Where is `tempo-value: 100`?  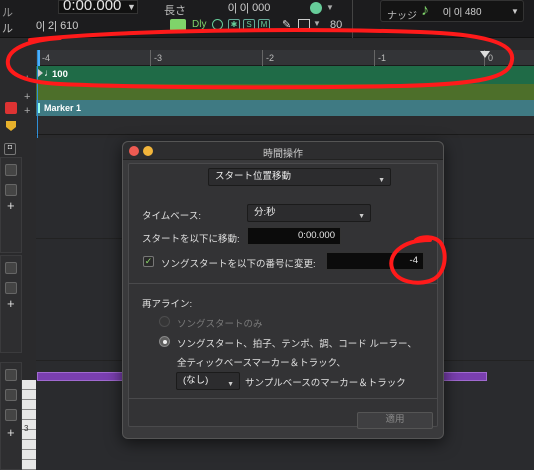
tempo-value: 100 is located at coordinates (60, 74).